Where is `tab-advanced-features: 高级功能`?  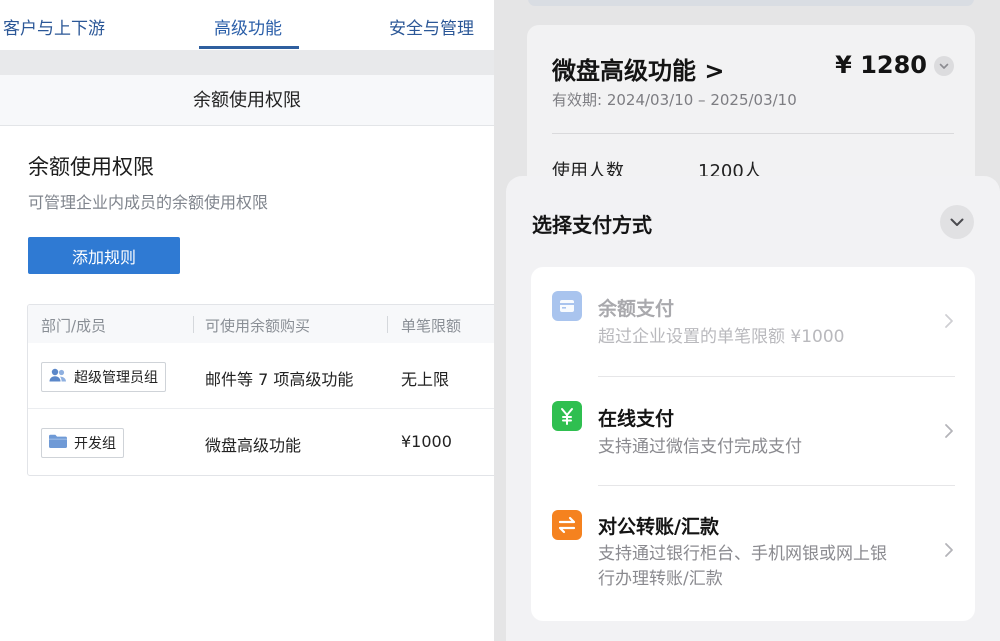 tab-advanced-features: 高级功能 is located at coordinates (248, 26).